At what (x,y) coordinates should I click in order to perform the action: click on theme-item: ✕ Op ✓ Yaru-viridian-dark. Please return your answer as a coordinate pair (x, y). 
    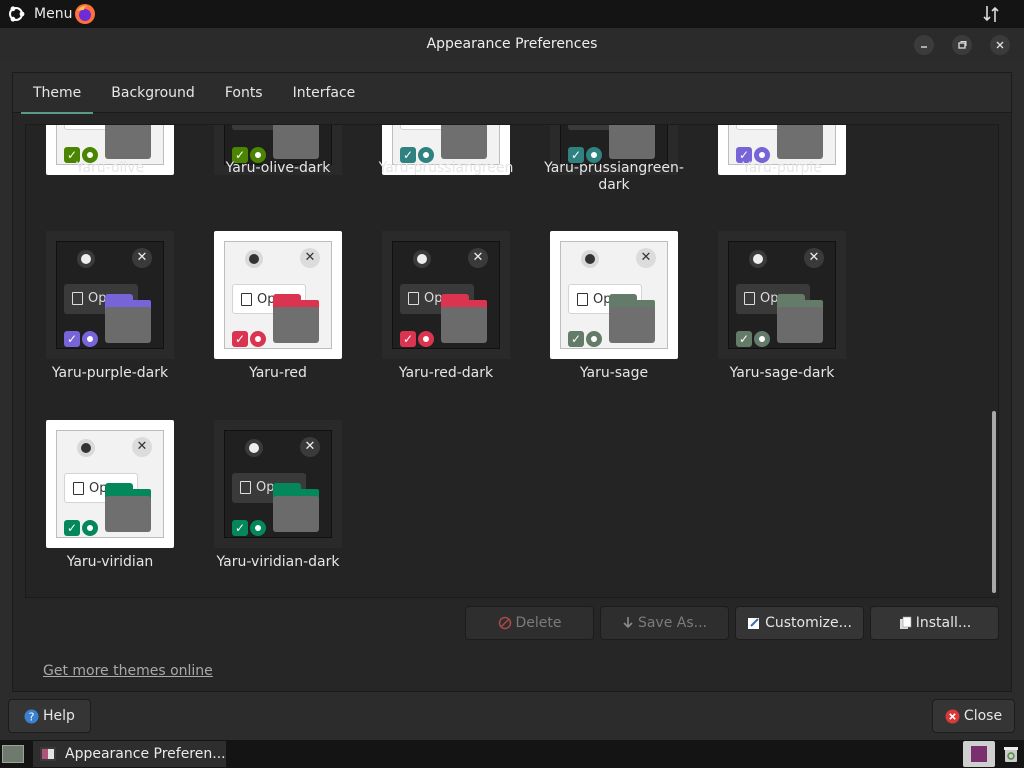
    Looking at the image, I should click on (278, 361).